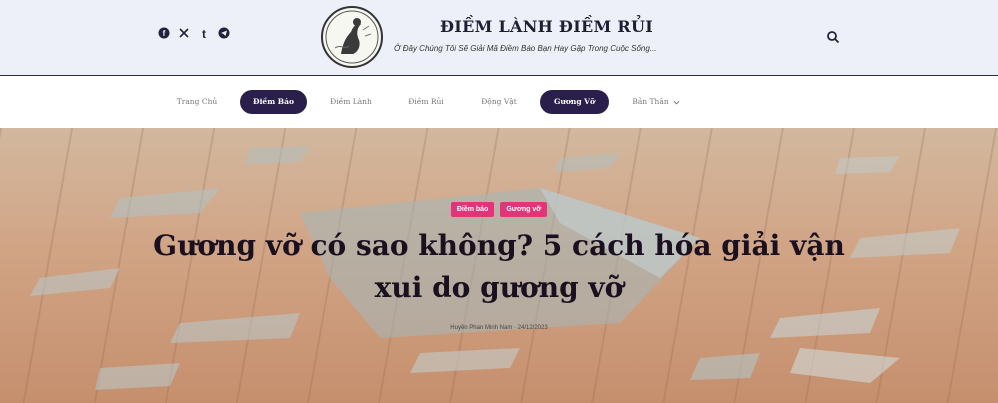 The image size is (998, 403). Describe the element at coordinates (676, 102) in the screenshot. I see `chevron-down-icon` at that location.